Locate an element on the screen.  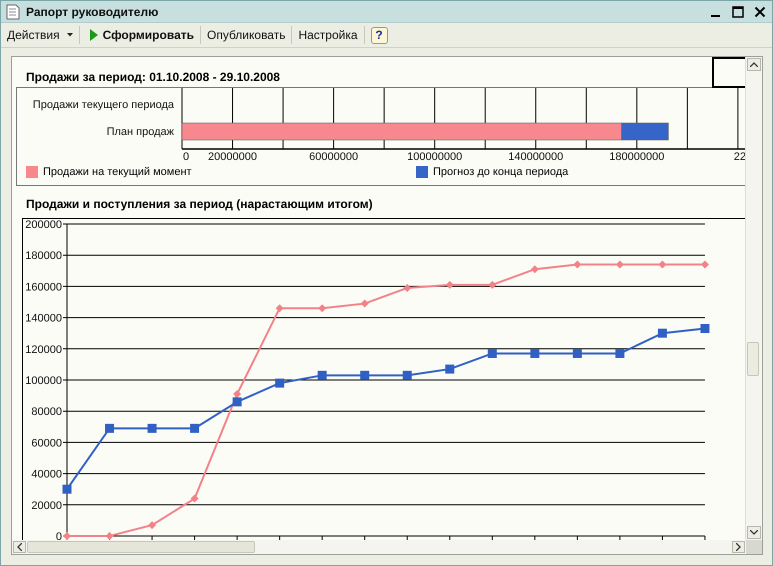
caret-icon is located at coordinates (69, 35).